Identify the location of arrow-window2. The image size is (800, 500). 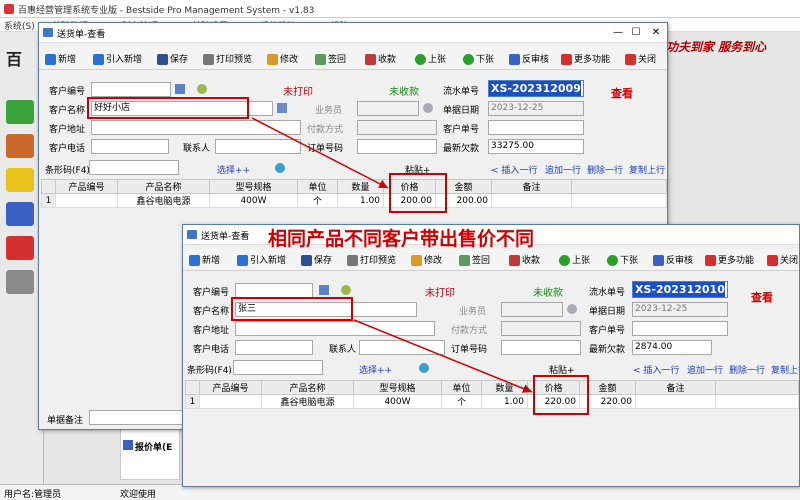
(443, 356).